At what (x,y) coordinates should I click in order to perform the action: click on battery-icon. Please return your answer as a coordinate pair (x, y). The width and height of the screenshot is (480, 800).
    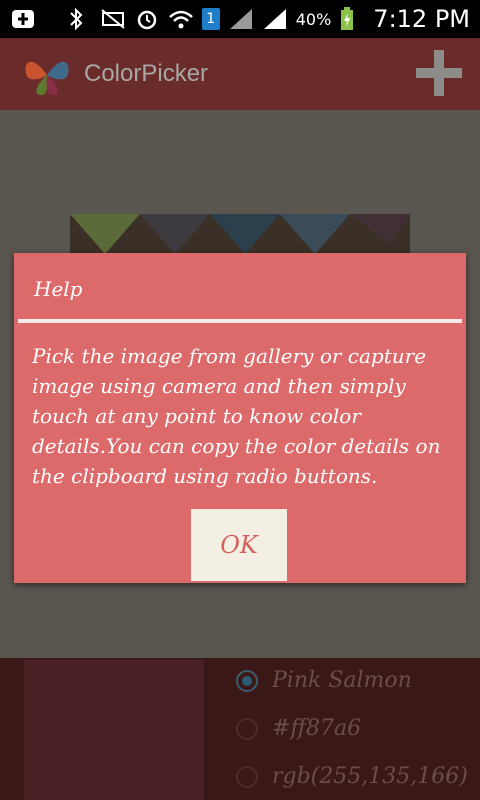
    Looking at the image, I should click on (352, 19).